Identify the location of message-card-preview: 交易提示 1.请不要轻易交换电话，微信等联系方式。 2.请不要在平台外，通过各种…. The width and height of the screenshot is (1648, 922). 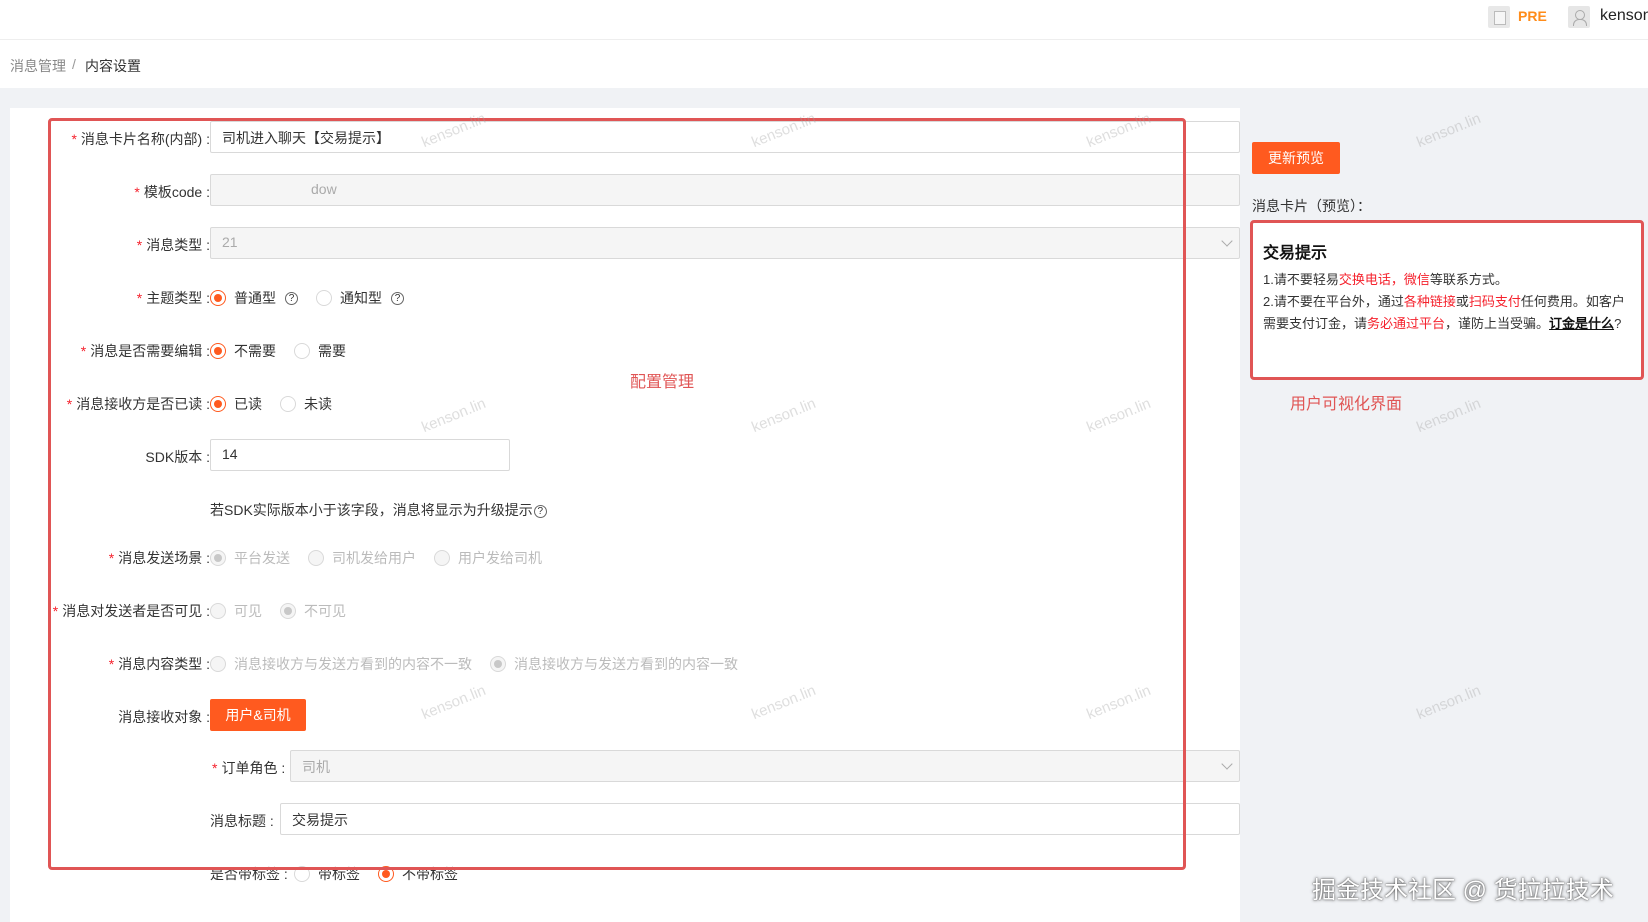
(1447, 300).